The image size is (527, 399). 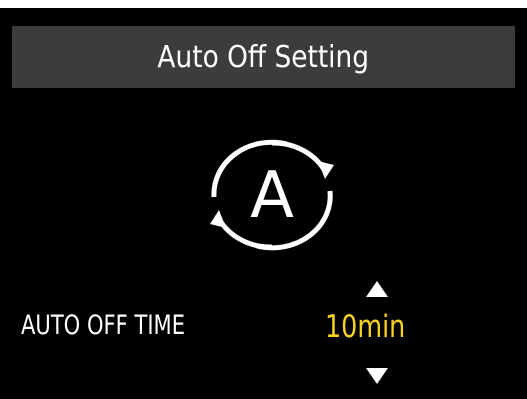 I want to click on triangle-up-icon, so click(x=377, y=289).